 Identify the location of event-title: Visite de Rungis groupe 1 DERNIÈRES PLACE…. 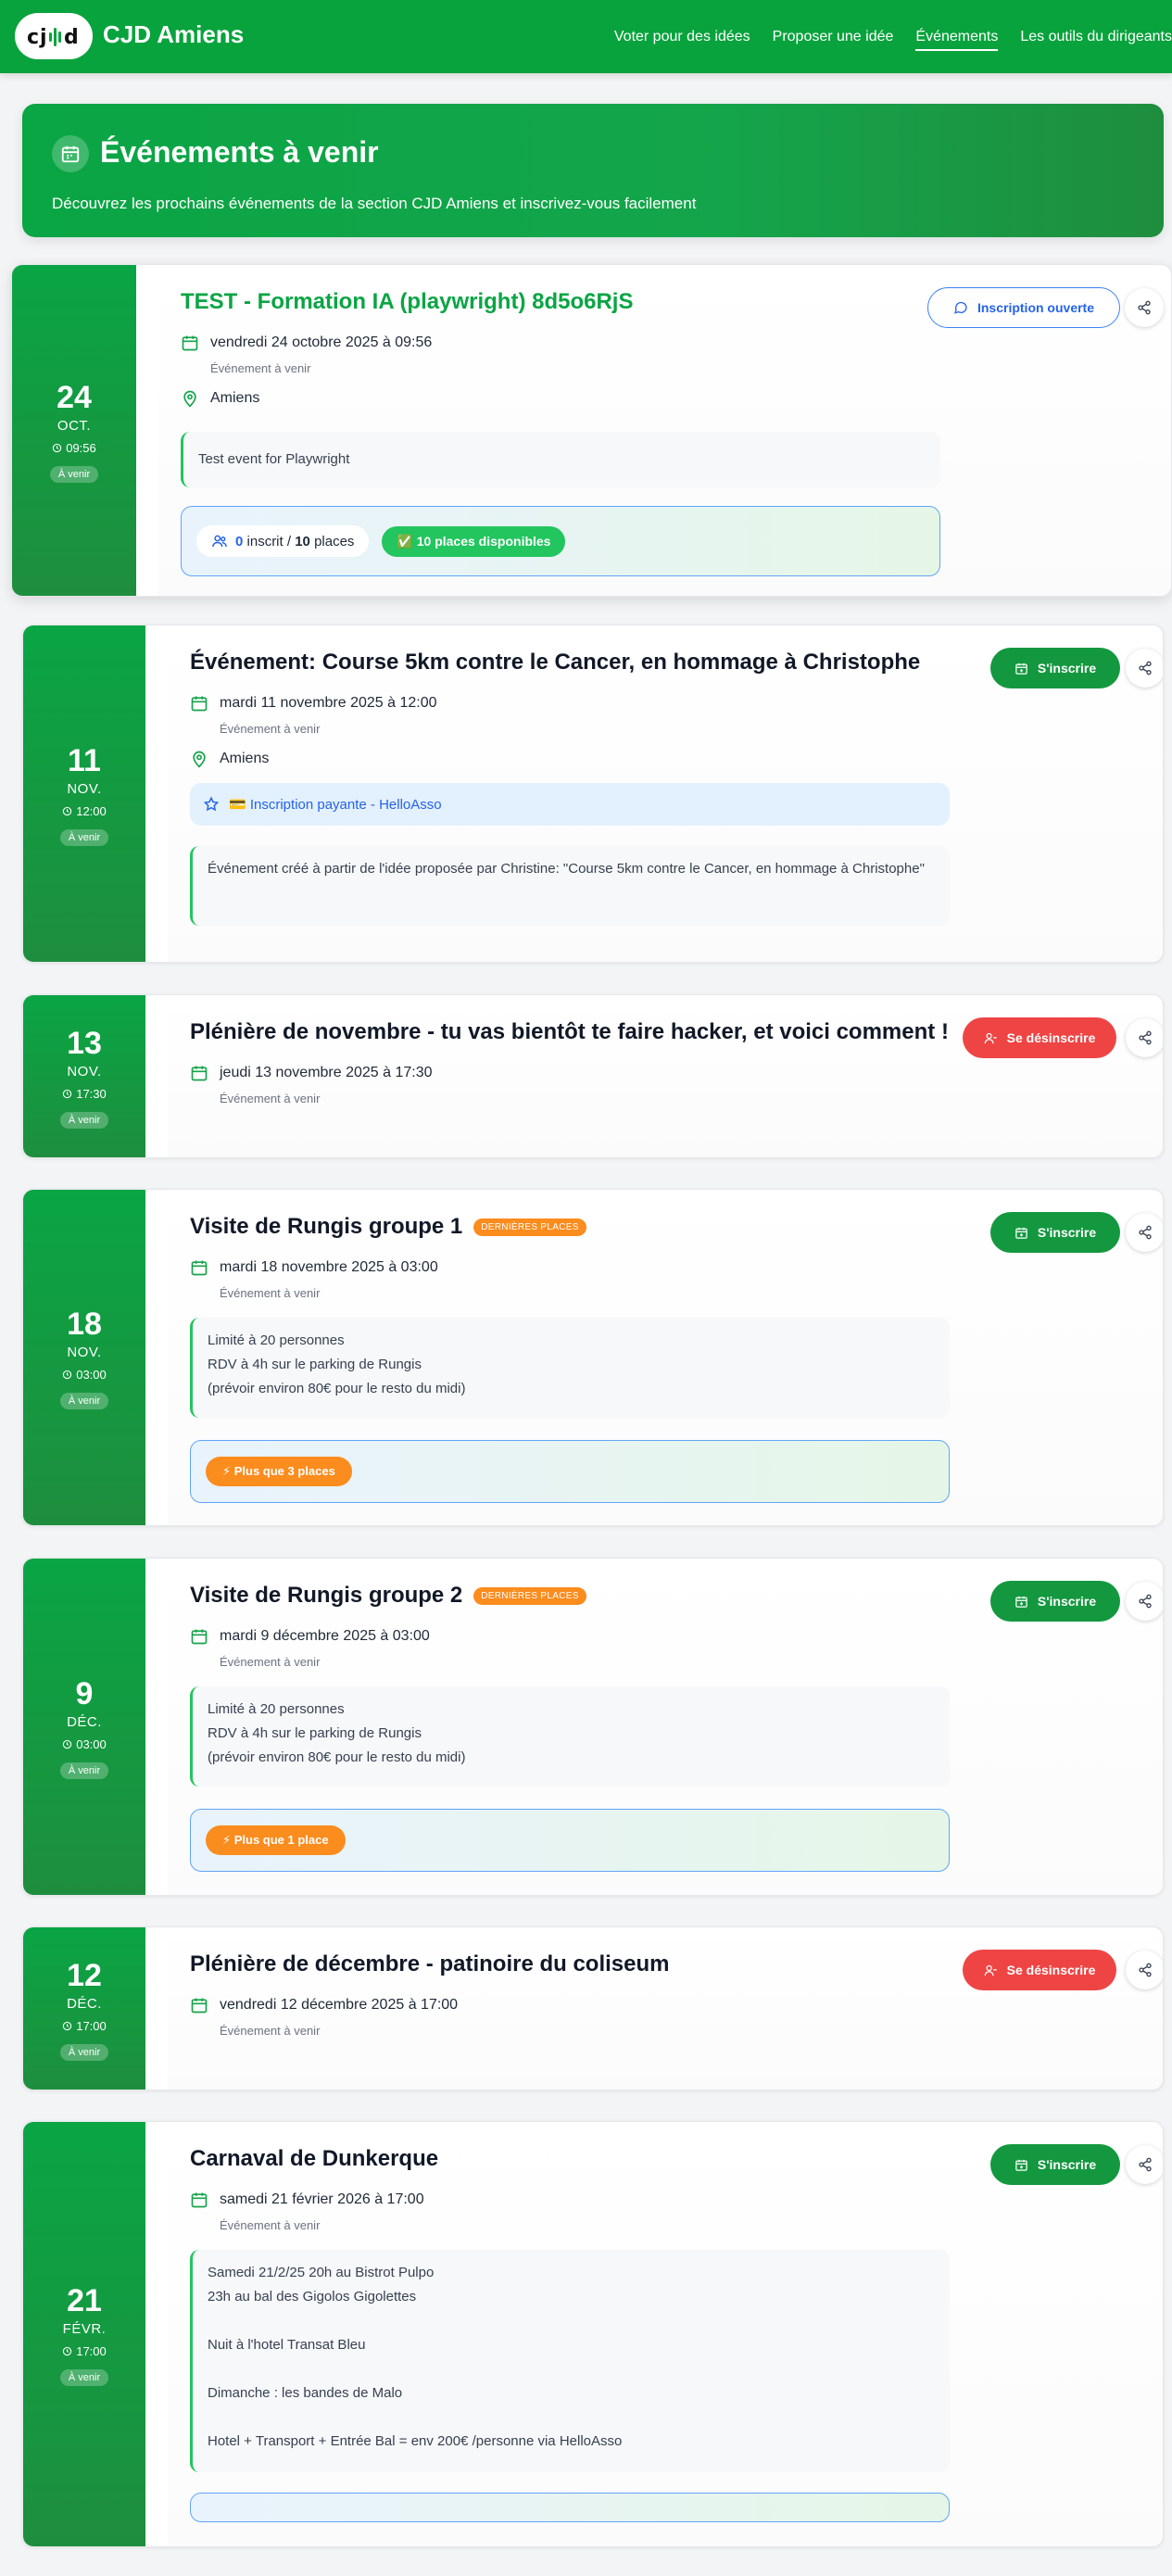
(388, 1227).